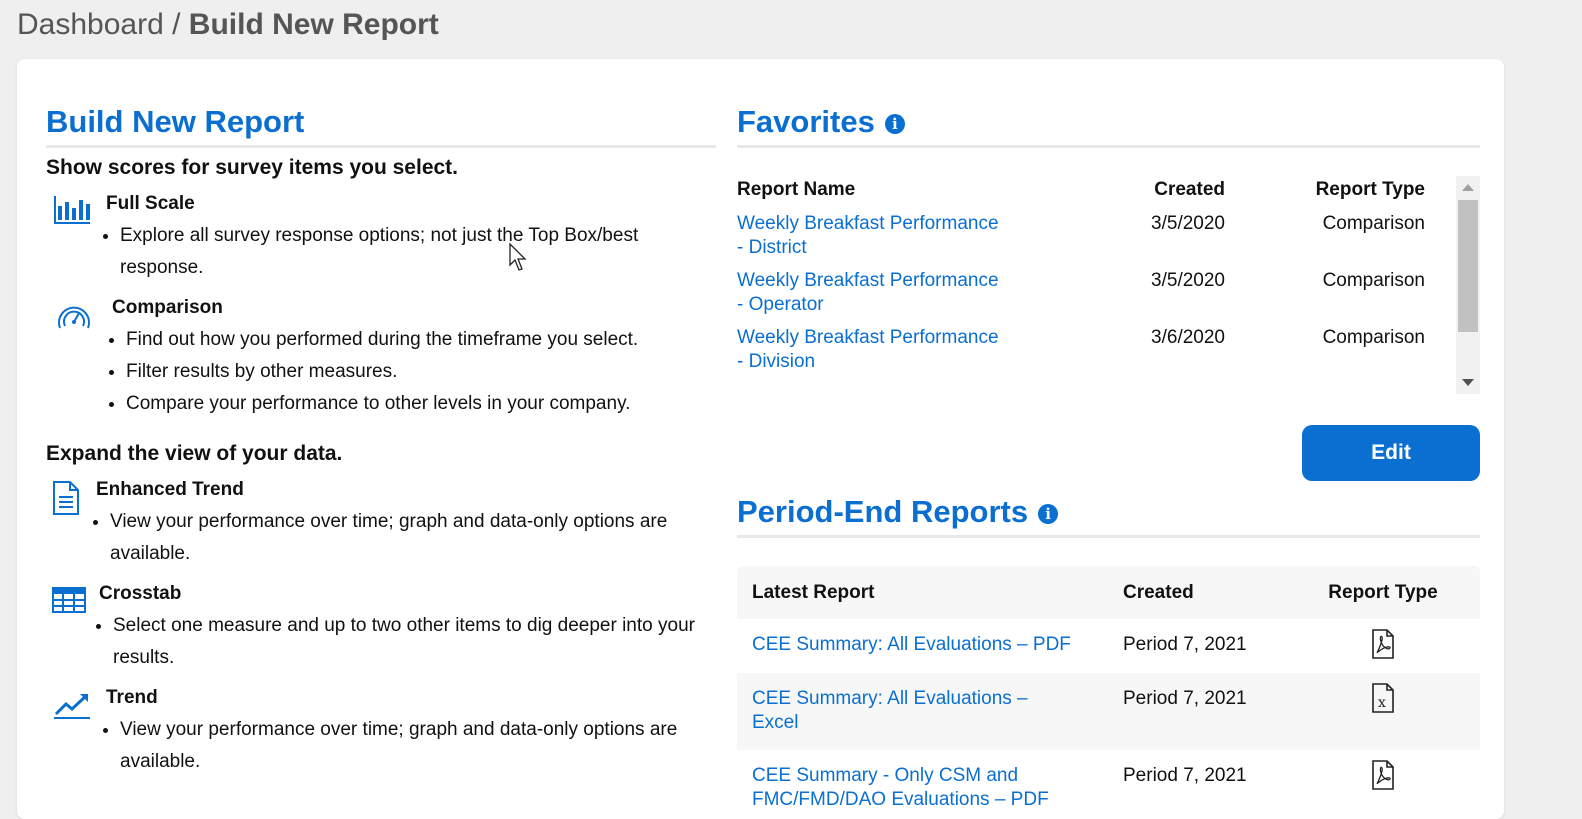 This screenshot has height=819, width=1582. Describe the element at coordinates (313, 24) in the screenshot. I see `breadcrumb-current: Build New Report` at that location.